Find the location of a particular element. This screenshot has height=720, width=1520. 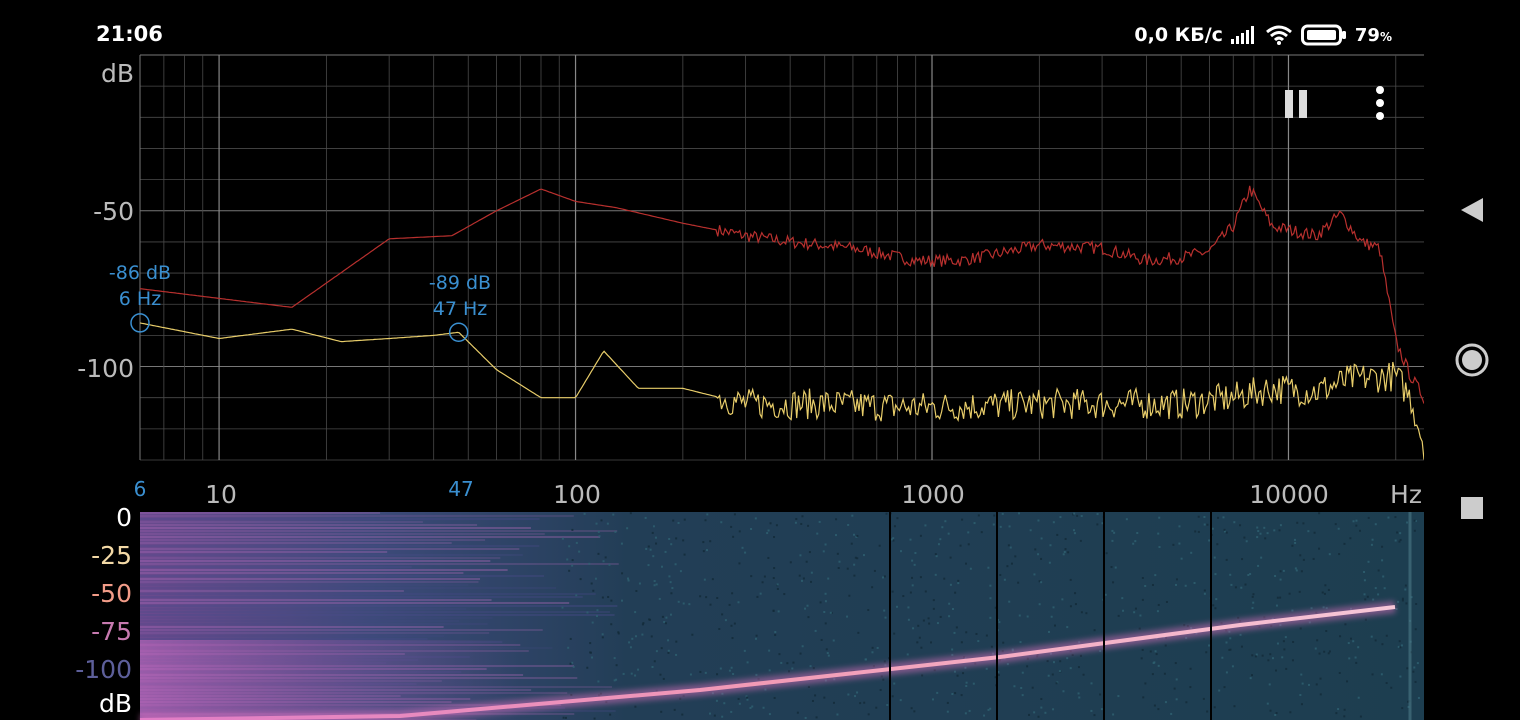

home-button is located at coordinates (1472, 360).